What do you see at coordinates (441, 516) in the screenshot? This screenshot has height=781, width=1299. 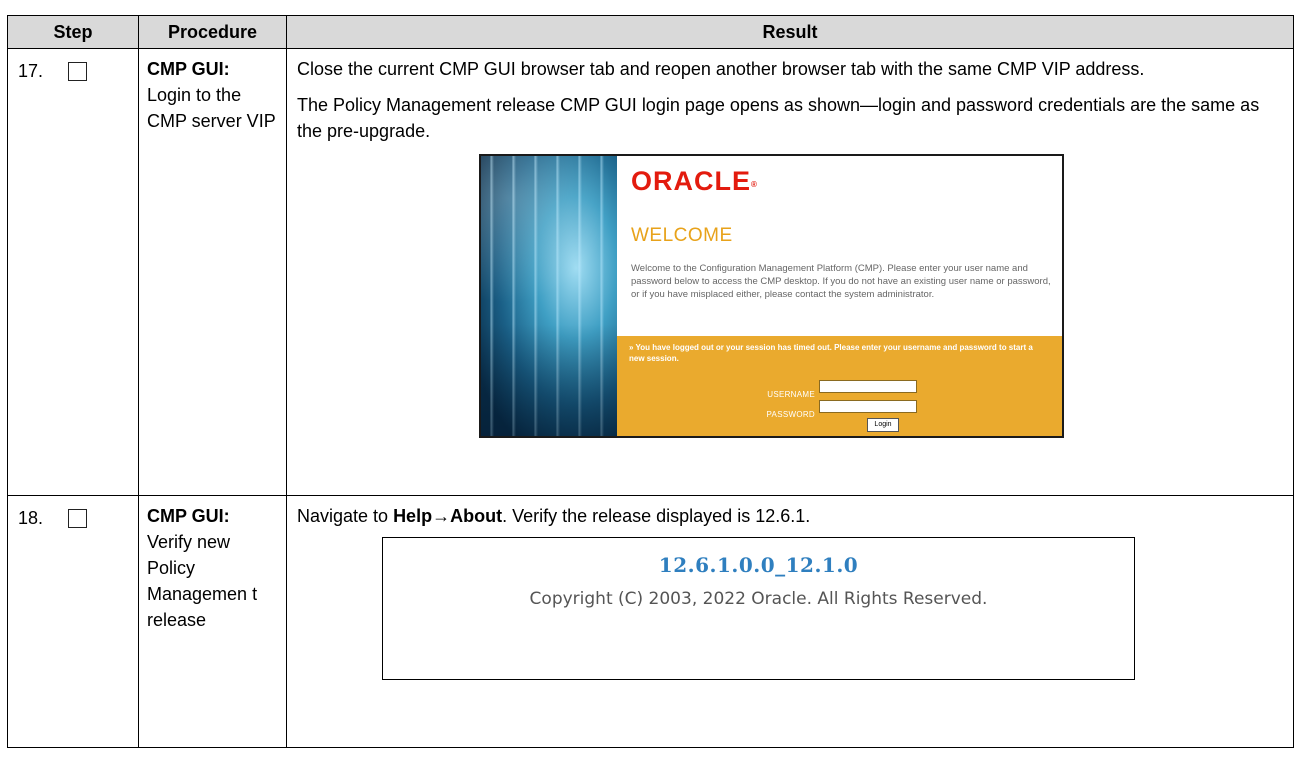 I see `arrow-right-icon: →` at bounding box center [441, 516].